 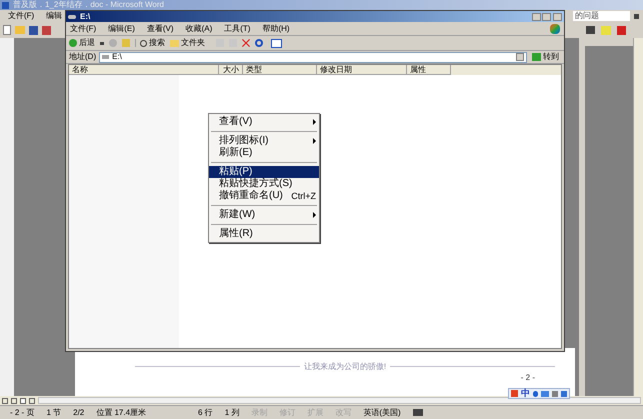 What do you see at coordinates (264, 234) in the screenshot?
I see `menu-item: 属性(R)` at bounding box center [264, 234].